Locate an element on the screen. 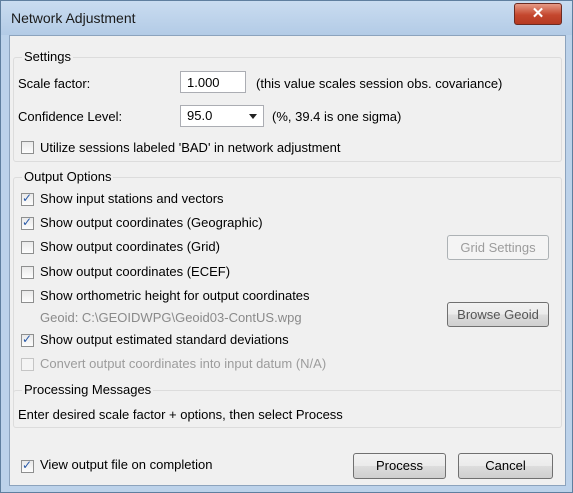  title-bar: Network Adjustment ✕ is located at coordinates (286, 18).